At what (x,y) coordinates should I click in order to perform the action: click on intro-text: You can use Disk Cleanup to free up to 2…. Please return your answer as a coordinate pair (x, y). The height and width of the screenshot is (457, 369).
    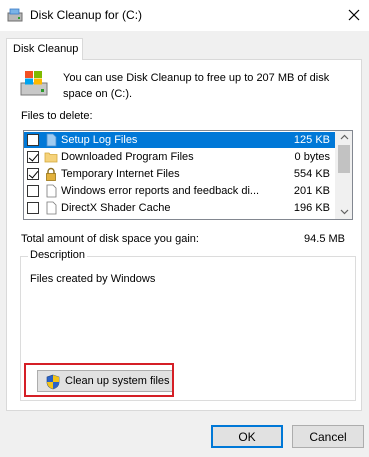
    Looking at the image, I should click on (196, 86).